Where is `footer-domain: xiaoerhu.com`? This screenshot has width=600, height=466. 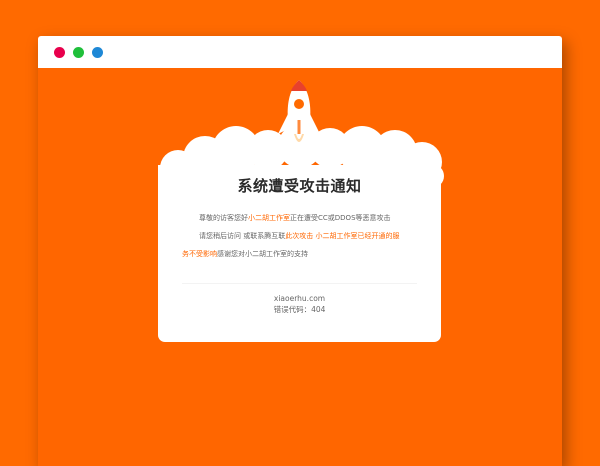 footer-domain: xiaoerhu.com is located at coordinates (299, 298).